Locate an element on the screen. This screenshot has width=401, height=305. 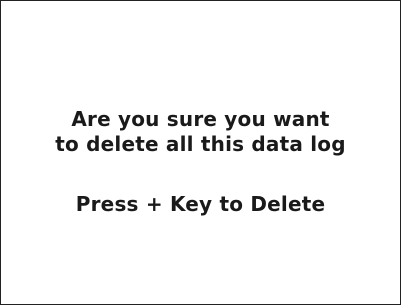
confirm-message-line-2: to delete all this data log is located at coordinates (200, 144).